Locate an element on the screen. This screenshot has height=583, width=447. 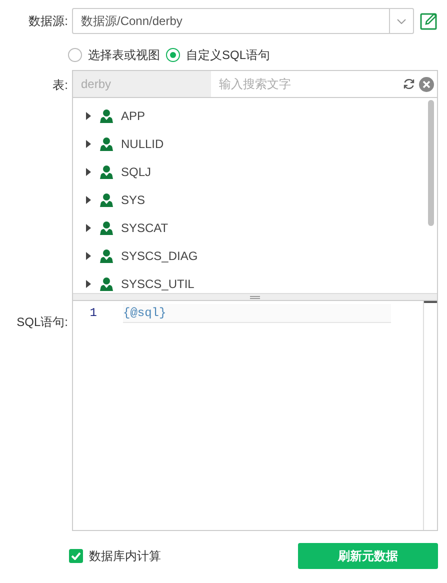
check-icon is located at coordinates (76, 556).